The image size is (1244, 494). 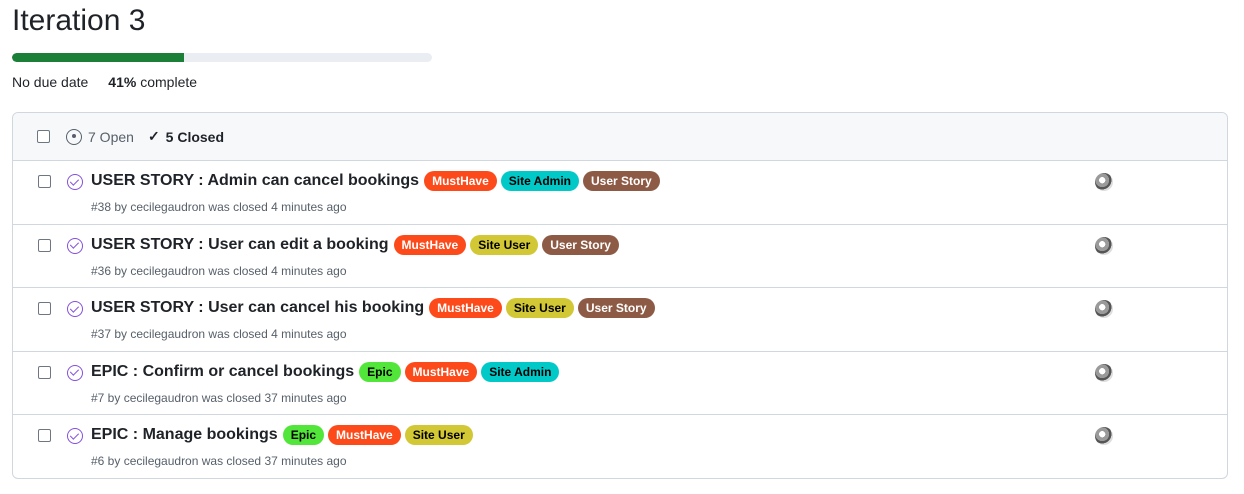 What do you see at coordinates (195, 136) in the screenshot?
I see `closed-issues-label: 5 Closed` at bounding box center [195, 136].